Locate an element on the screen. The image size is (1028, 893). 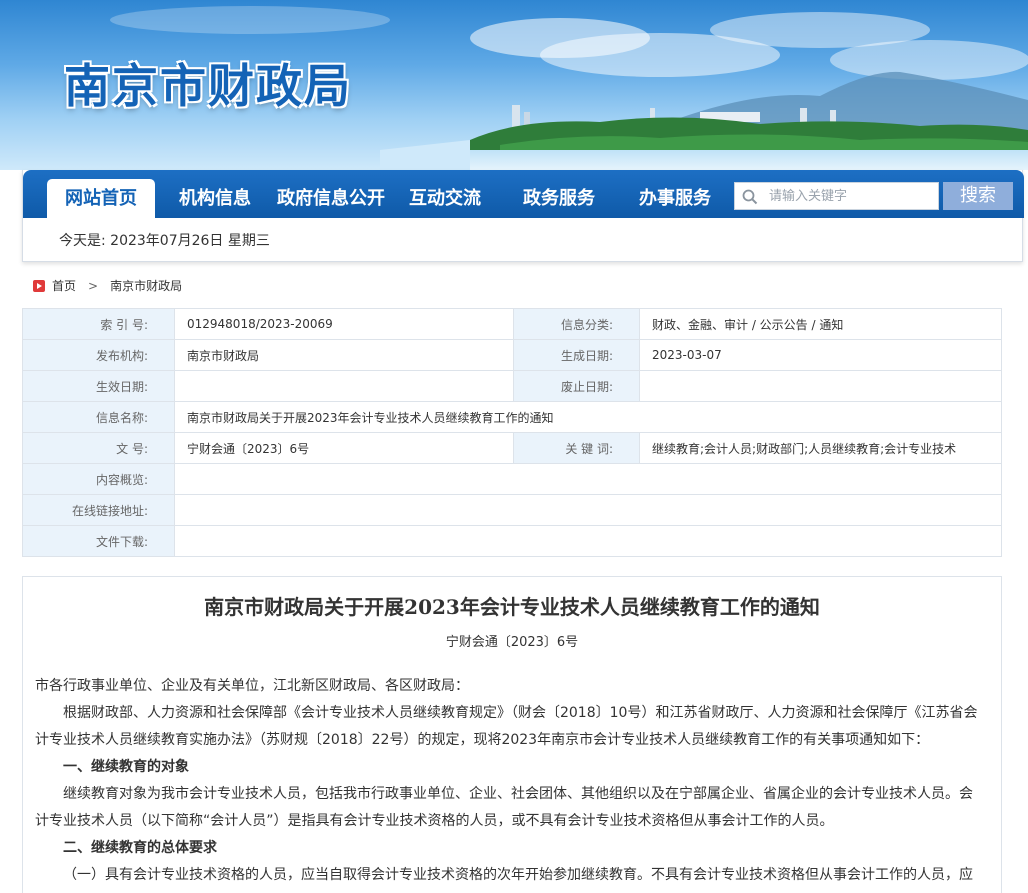
main-nav: 网站首页 机构信息 政府信息公开 互动交流 政务服务 办事服务 搜索 is located at coordinates (523, 194).